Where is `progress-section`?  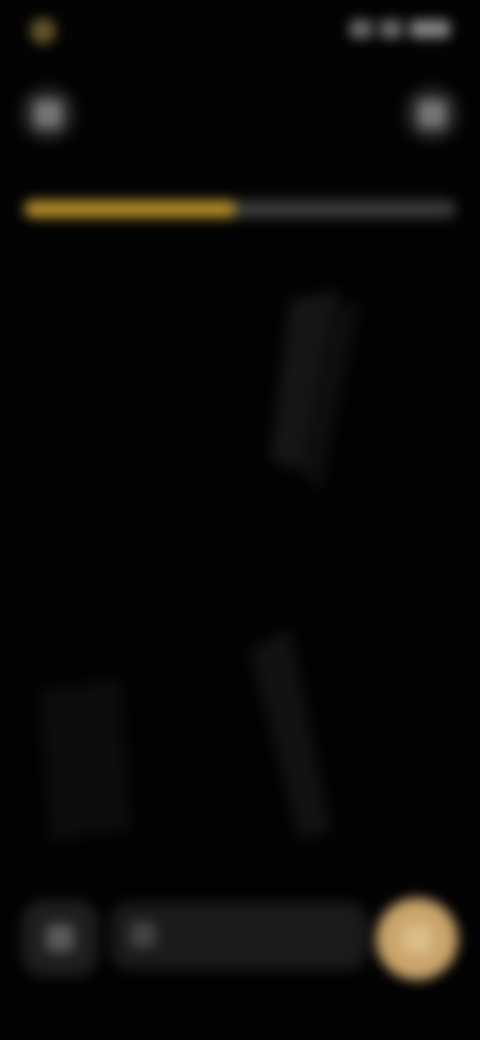
progress-section is located at coordinates (240, 213).